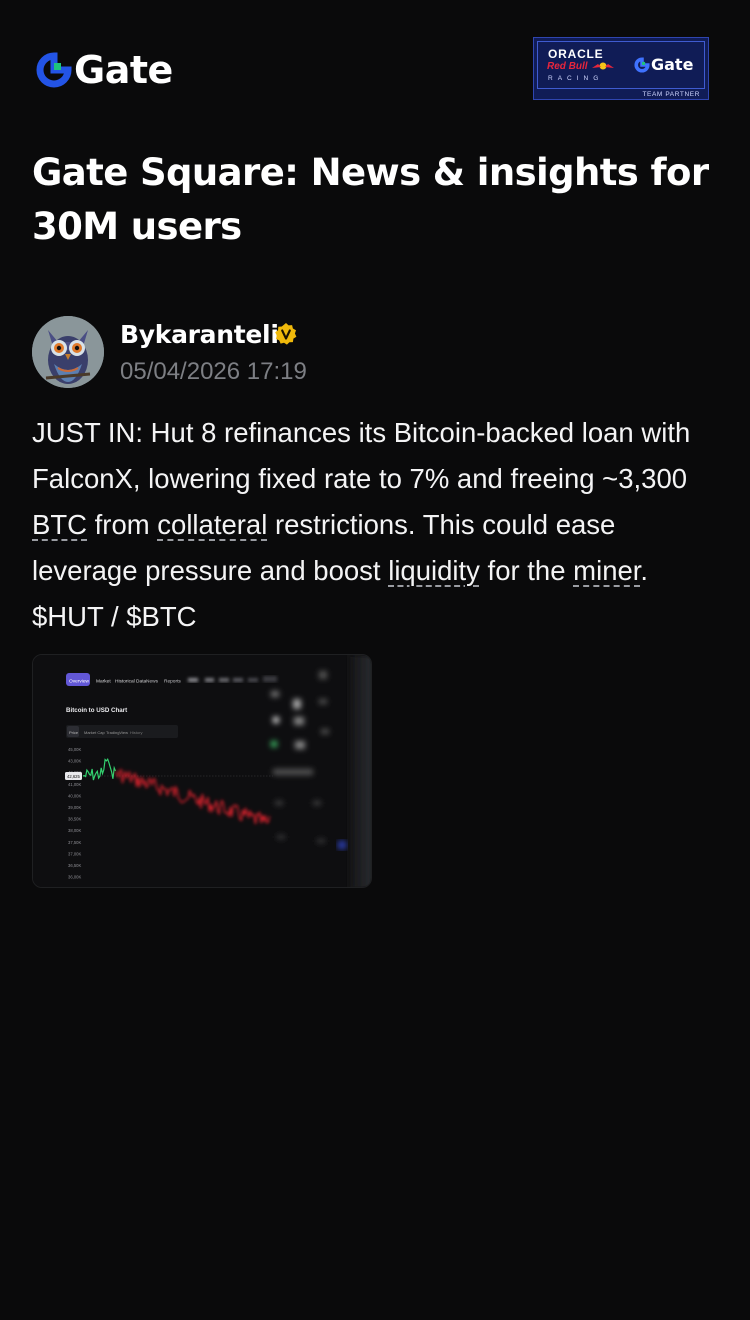 Image resolution: width=750 pixels, height=1320 pixels. I want to click on y-axis-label: 36,00K, so click(74, 877).